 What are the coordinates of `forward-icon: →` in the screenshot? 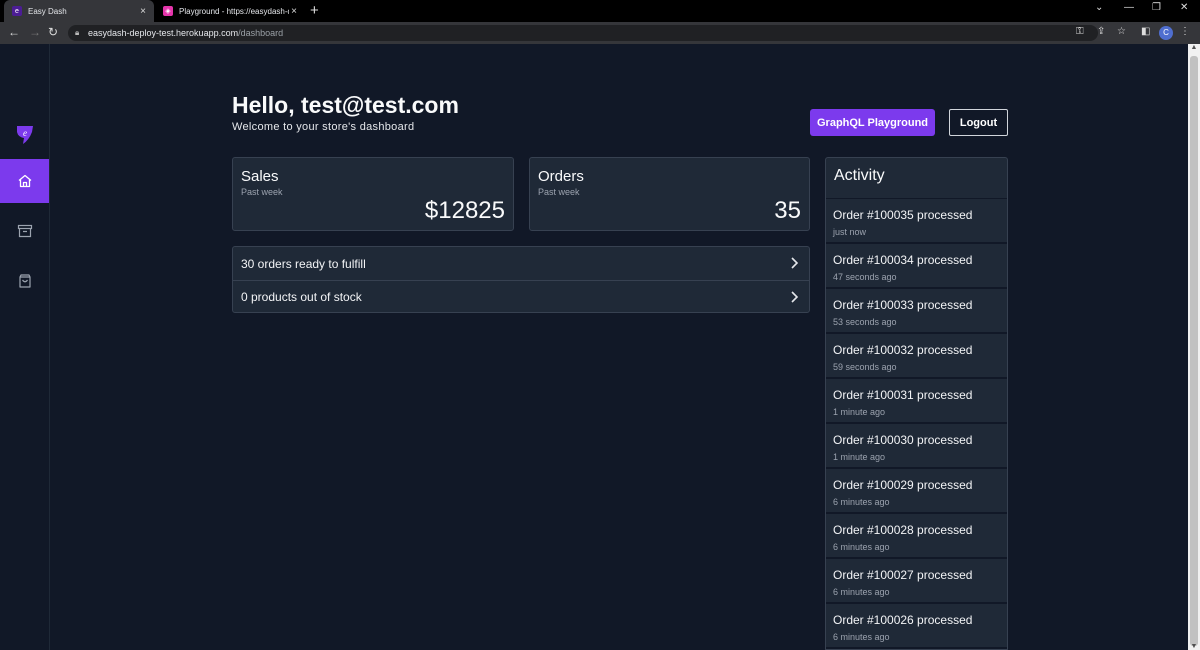 It's located at (35, 32).